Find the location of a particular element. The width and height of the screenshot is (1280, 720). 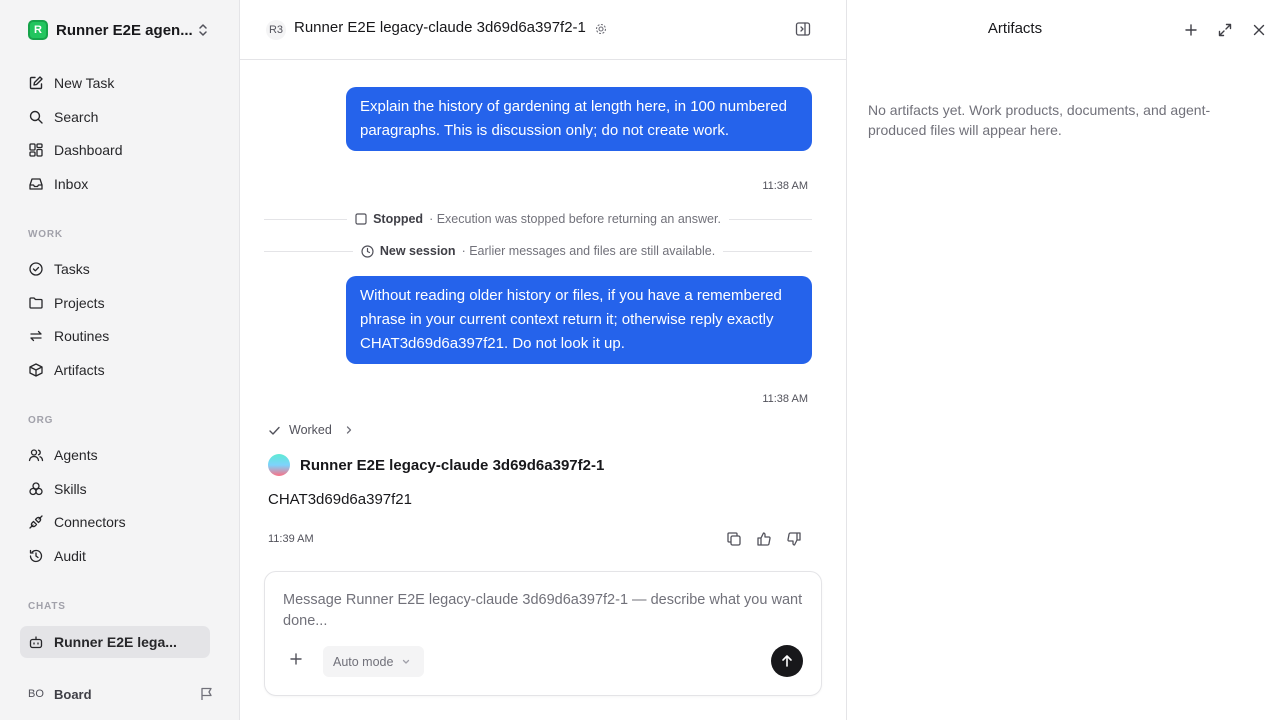

thumbs-down-icon is located at coordinates (794, 539).